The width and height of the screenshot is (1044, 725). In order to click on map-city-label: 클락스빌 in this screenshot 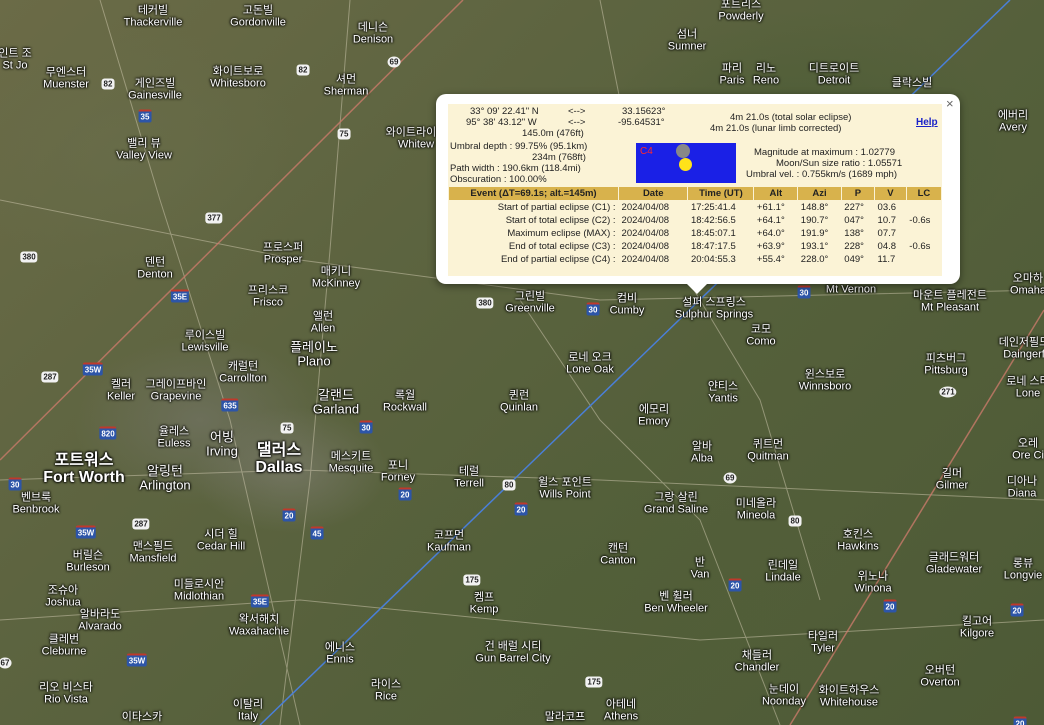, I will do `click(912, 84)`.